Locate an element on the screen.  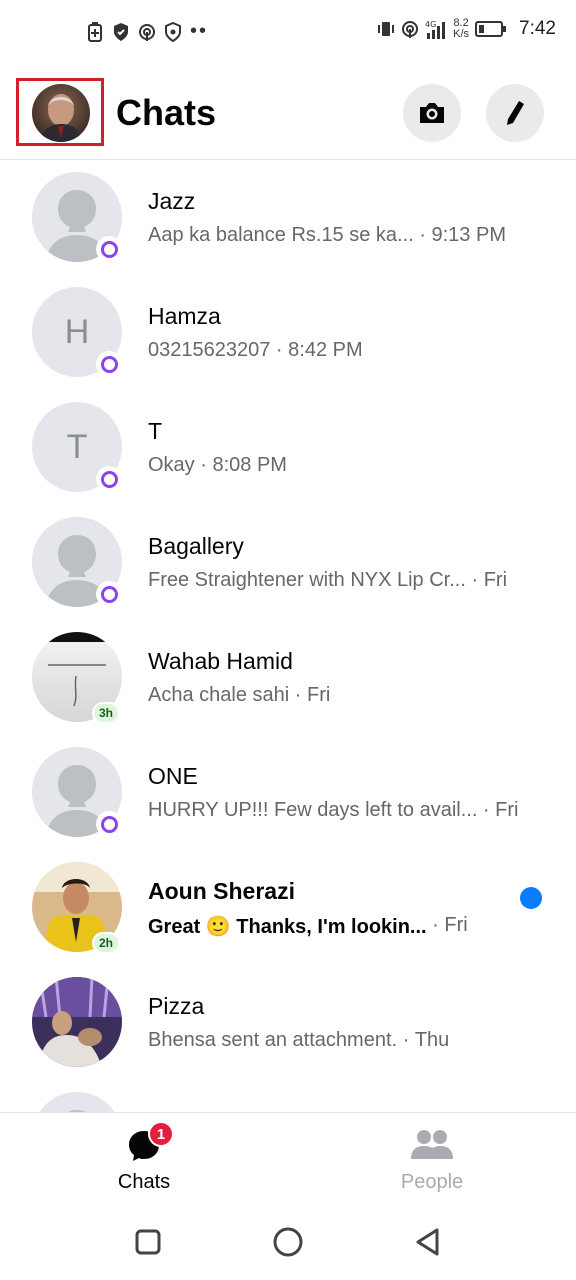
people-tab-icon-wrap is located at coordinates (432, 1145).